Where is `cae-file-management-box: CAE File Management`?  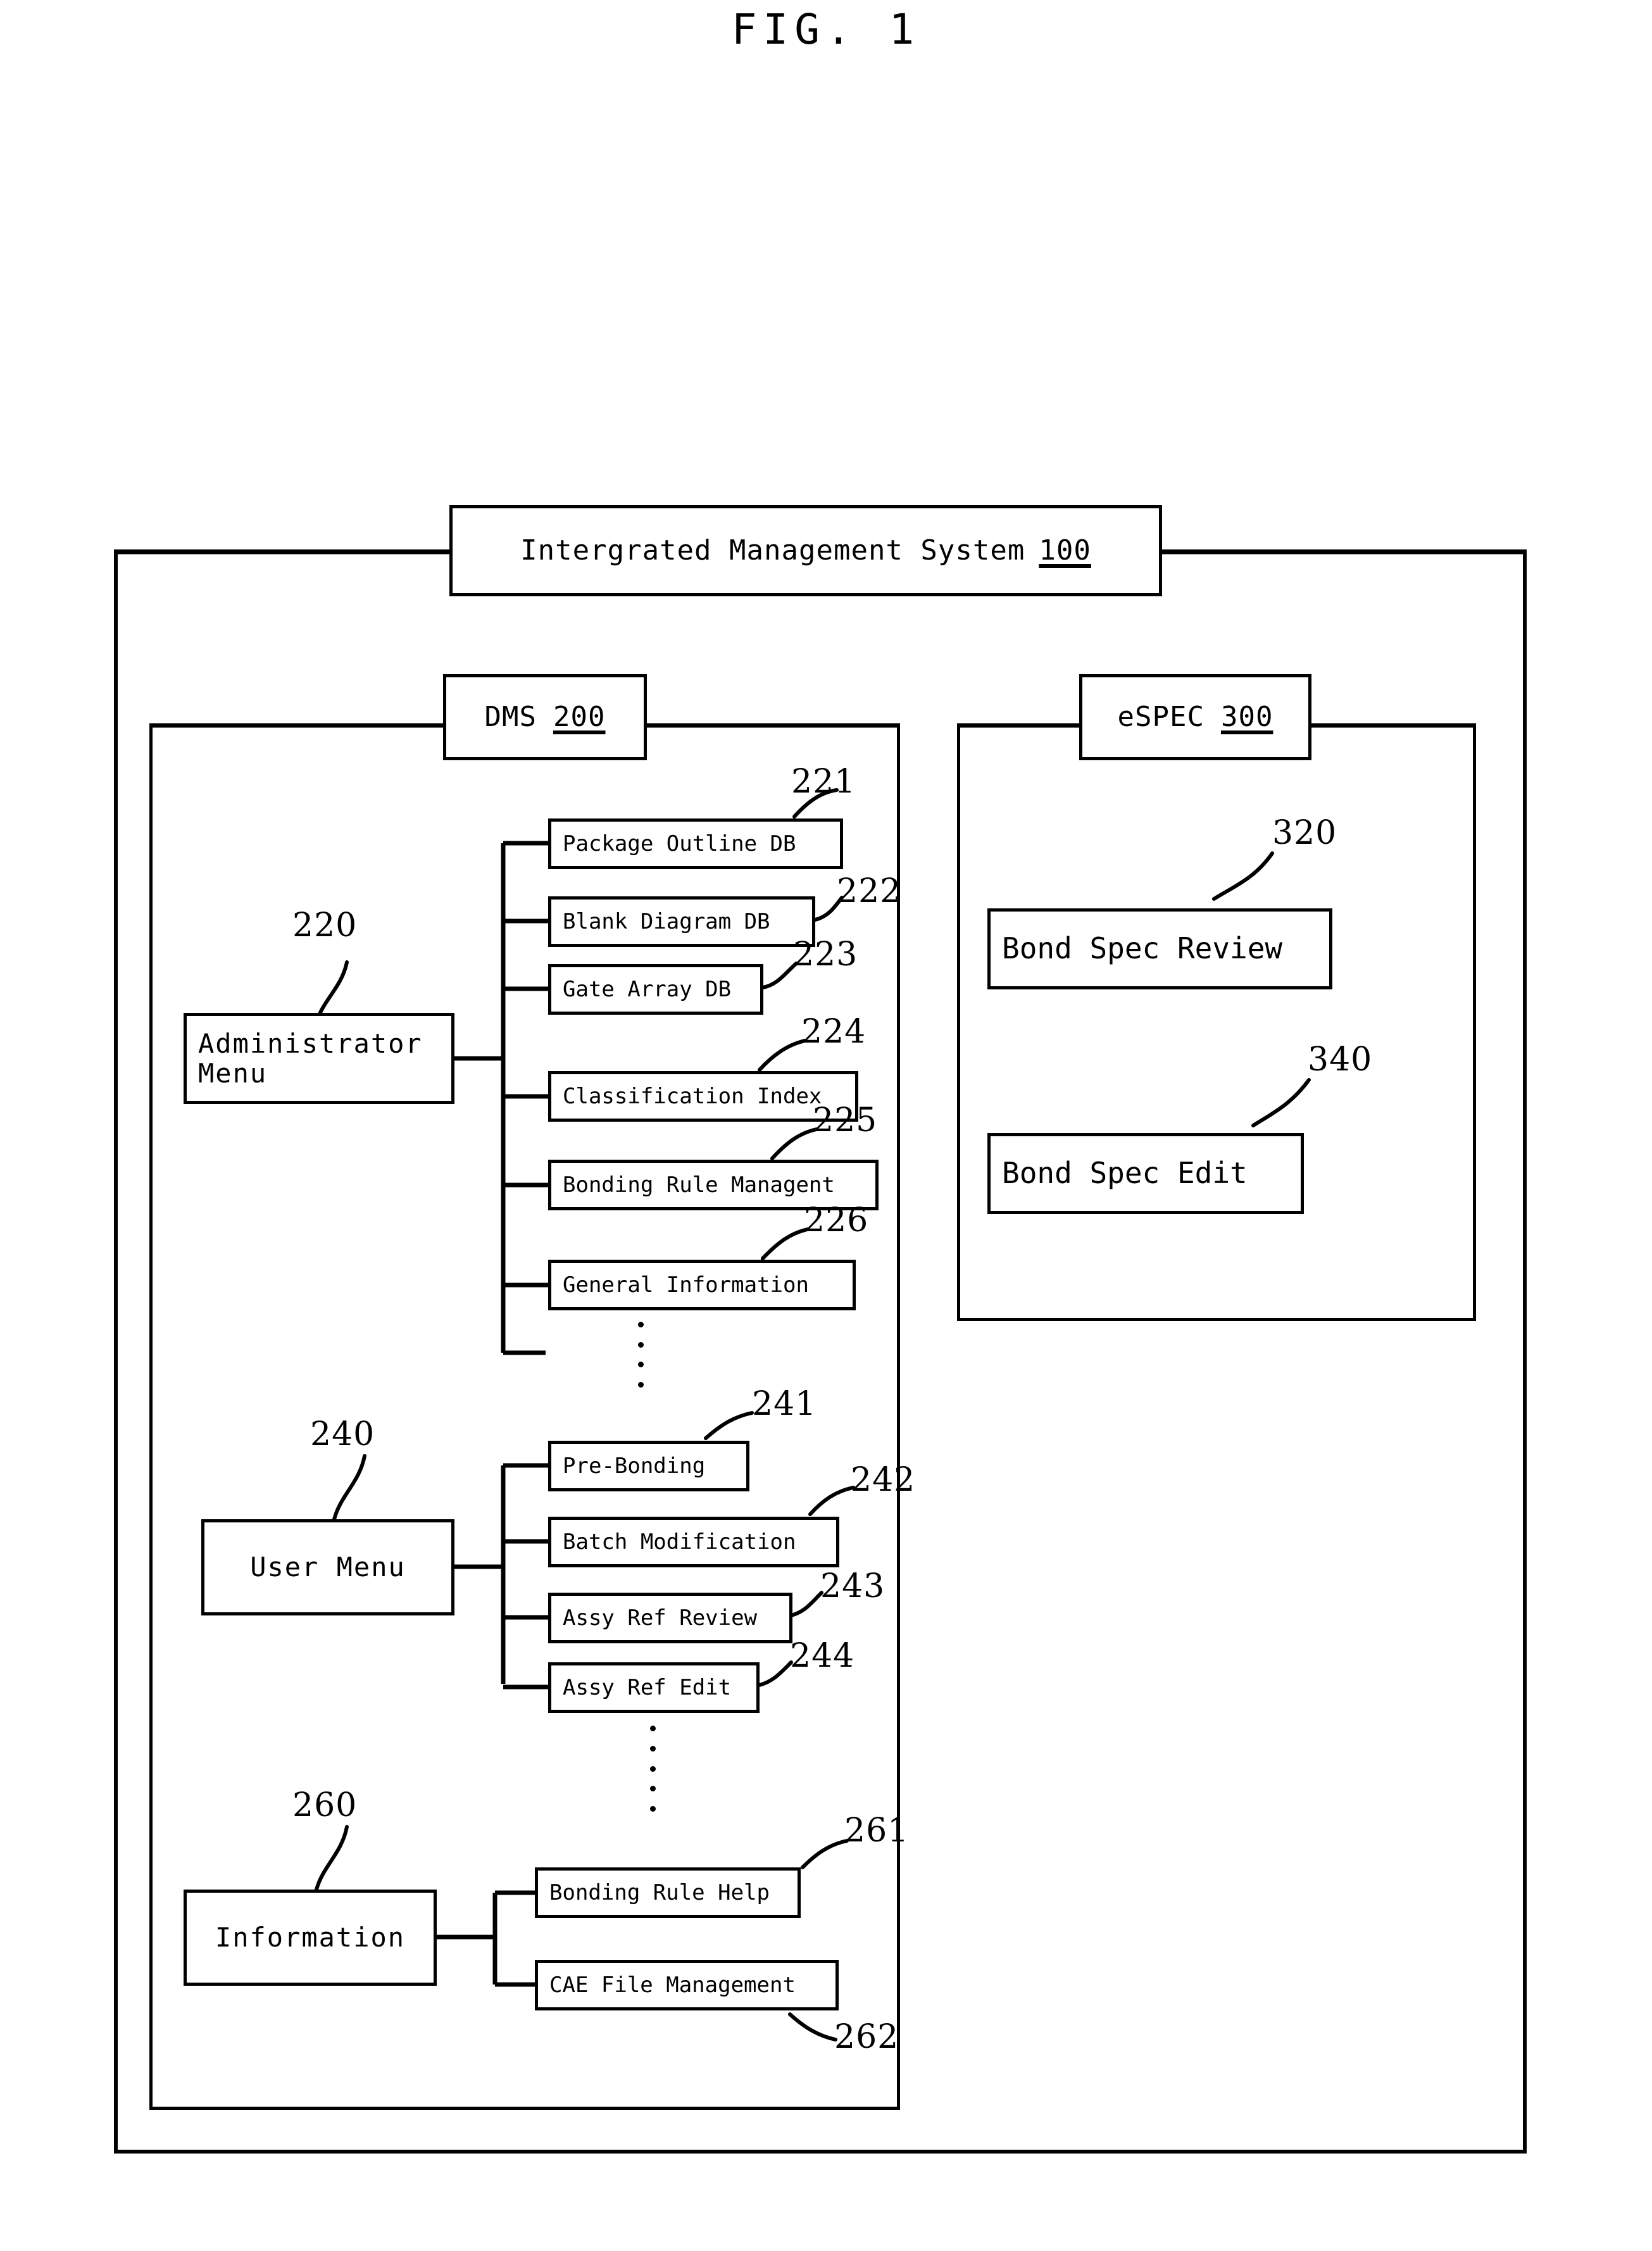
cae-file-management-box: CAE File Management is located at coordinates (687, 1985).